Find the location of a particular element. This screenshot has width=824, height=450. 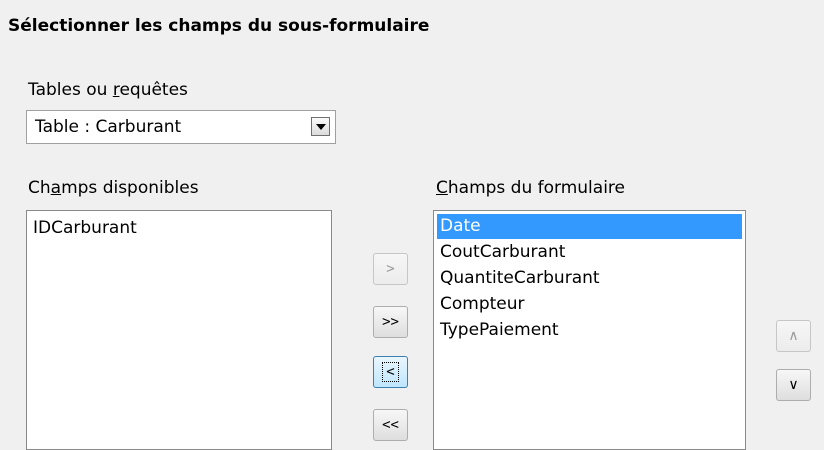

list-item: TypePaiement is located at coordinates (589, 330).